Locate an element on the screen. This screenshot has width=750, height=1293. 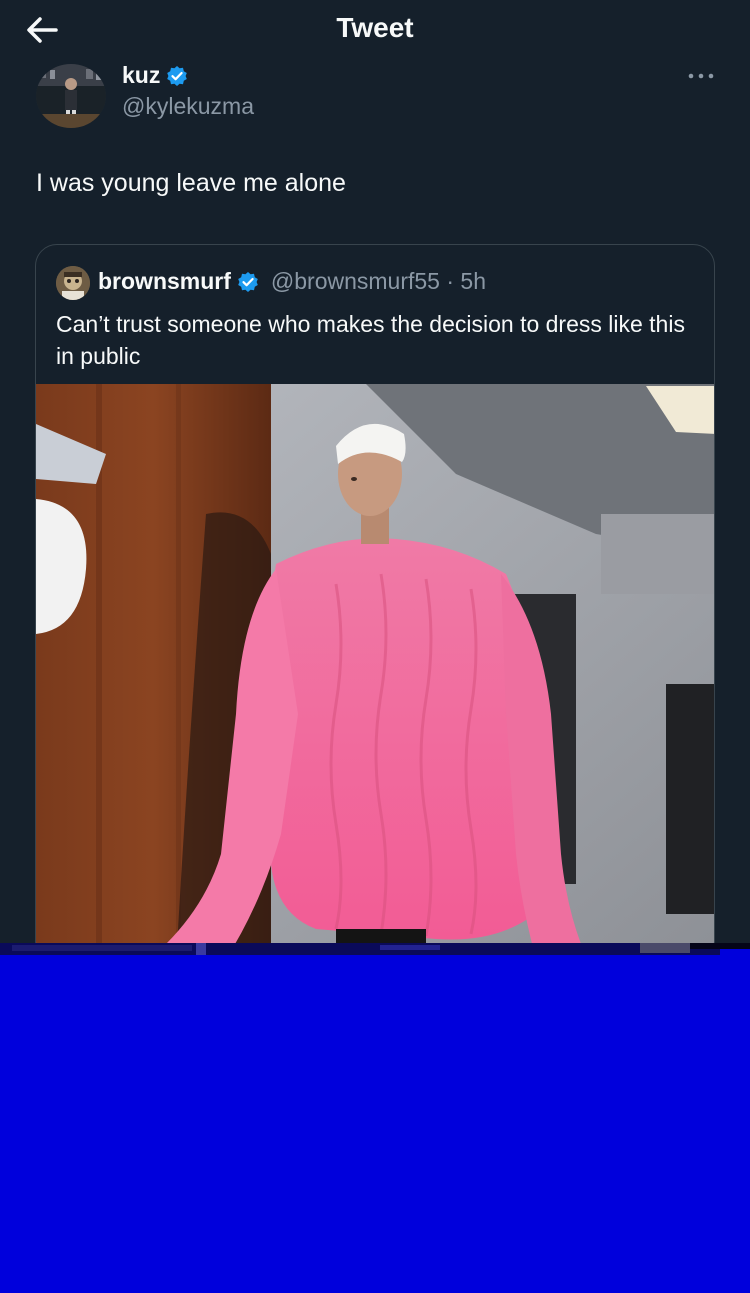
more-horizontal-icon is located at coordinates (701, 76).